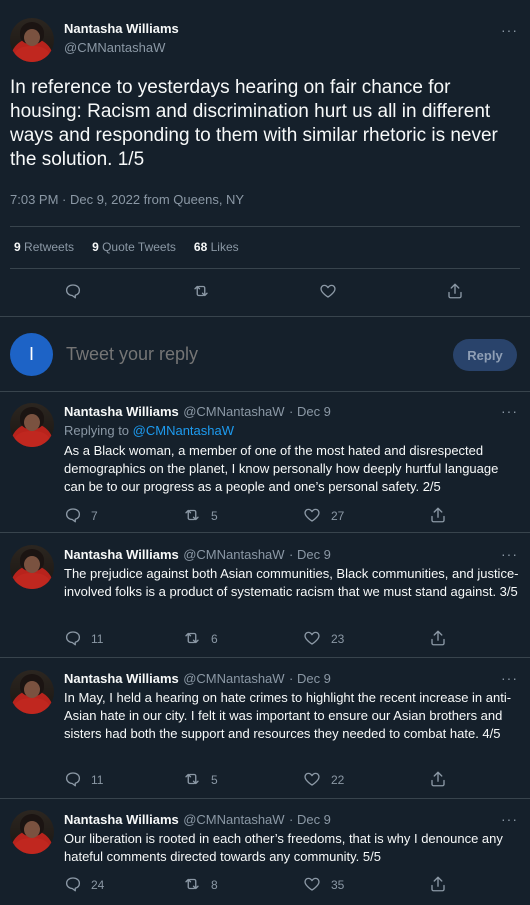 The image size is (530, 905). Describe the element at coordinates (485, 355) in the screenshot. I see `reply-button: Reply` at that location.